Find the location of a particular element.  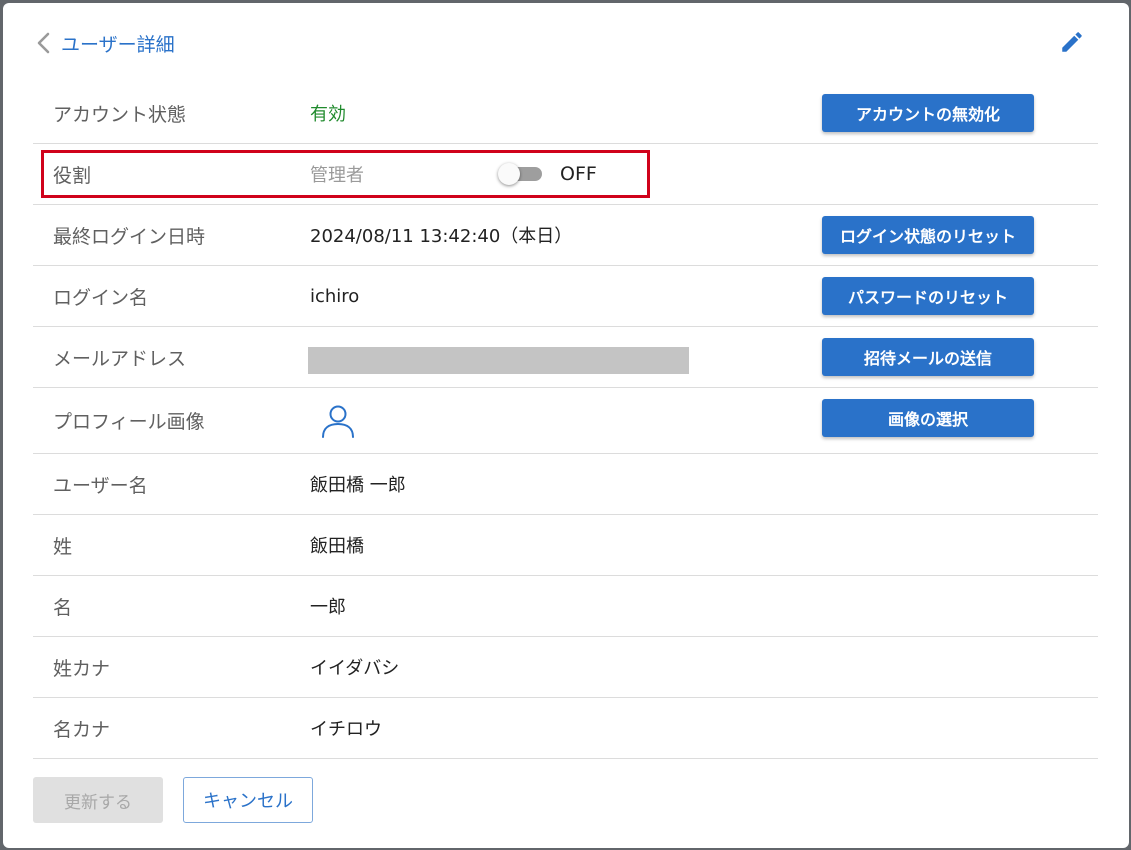

row-label: 最終ログイン日時 is located at coordinates (129, 236).